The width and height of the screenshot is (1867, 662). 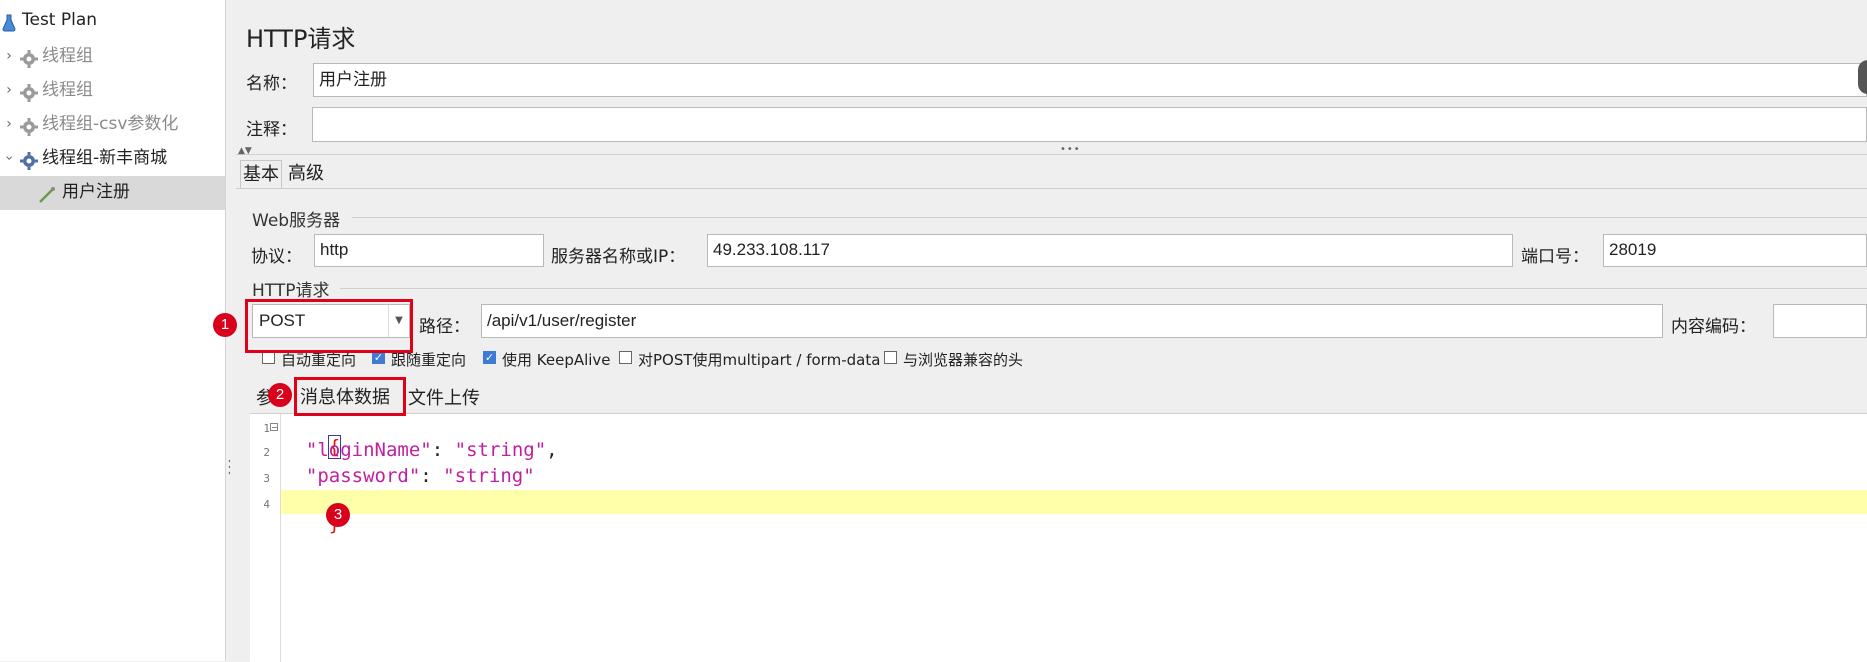 I want to click on tab-advanced: 高级, so click(x=306, y=174).